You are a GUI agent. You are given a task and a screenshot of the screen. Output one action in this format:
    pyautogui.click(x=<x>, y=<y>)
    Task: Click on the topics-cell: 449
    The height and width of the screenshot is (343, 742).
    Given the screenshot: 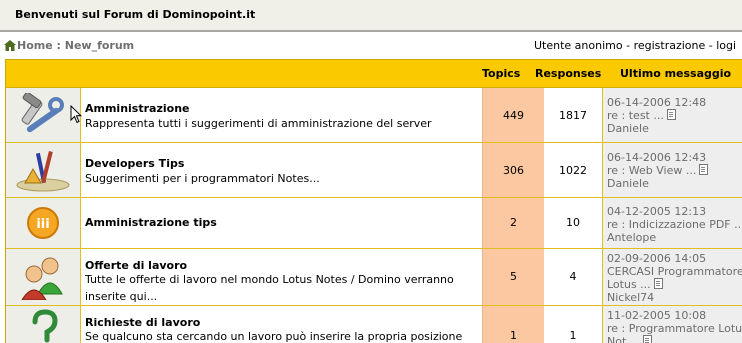 What is the action you would take?
    pyautogui.click(x=513, y=115)
    